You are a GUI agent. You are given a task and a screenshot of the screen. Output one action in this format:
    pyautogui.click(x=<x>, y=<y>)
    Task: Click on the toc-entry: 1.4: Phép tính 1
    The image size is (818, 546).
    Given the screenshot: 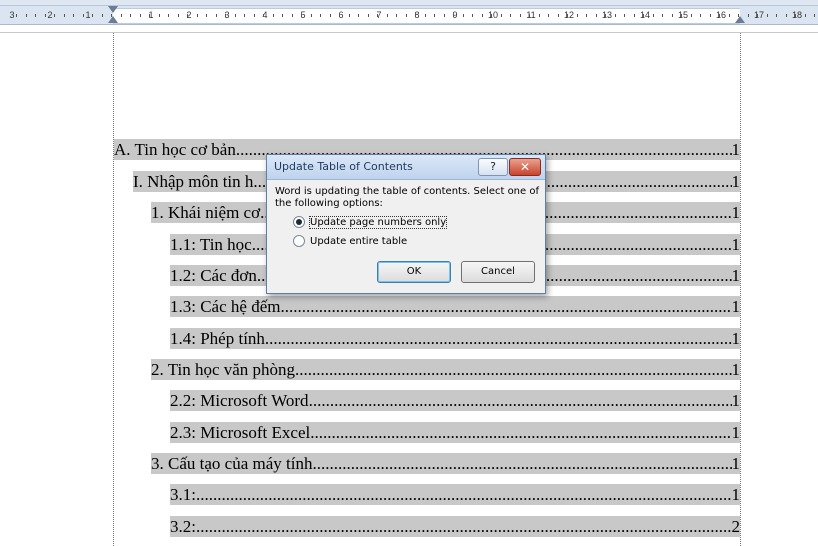 What is the action you would take?
    pyautogui.click(x=455, y=338)
    